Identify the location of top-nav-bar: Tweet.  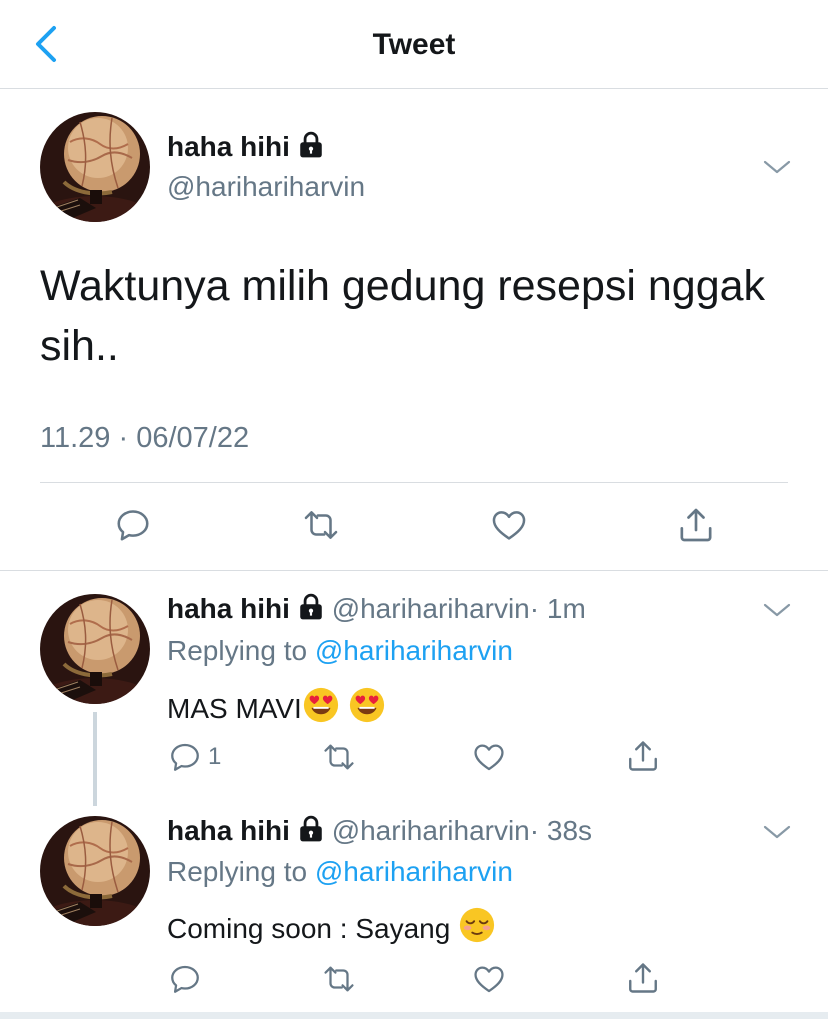
(414, 44).